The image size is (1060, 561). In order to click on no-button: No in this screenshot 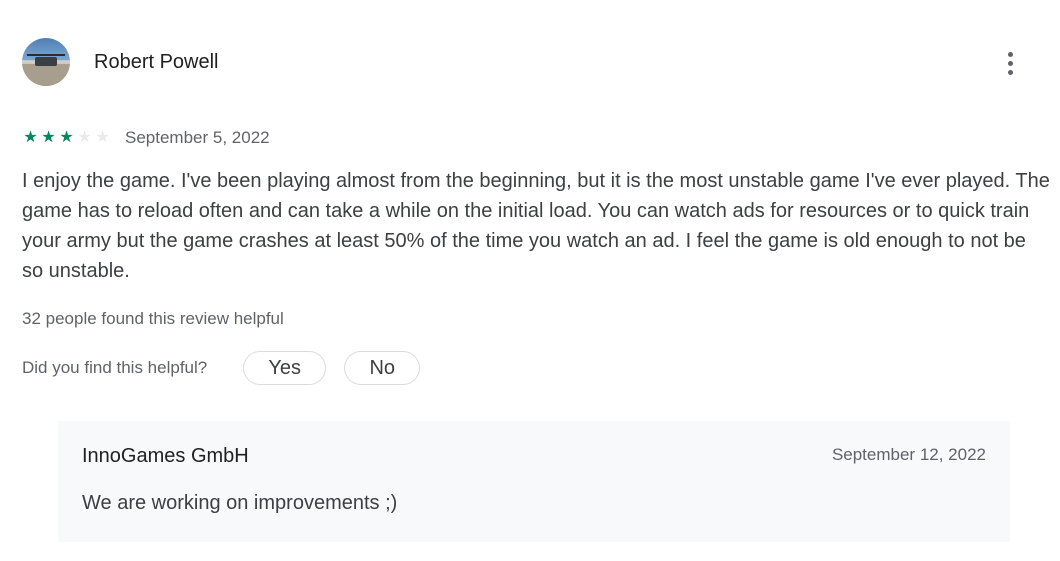, I will do `click(382, 368)`.